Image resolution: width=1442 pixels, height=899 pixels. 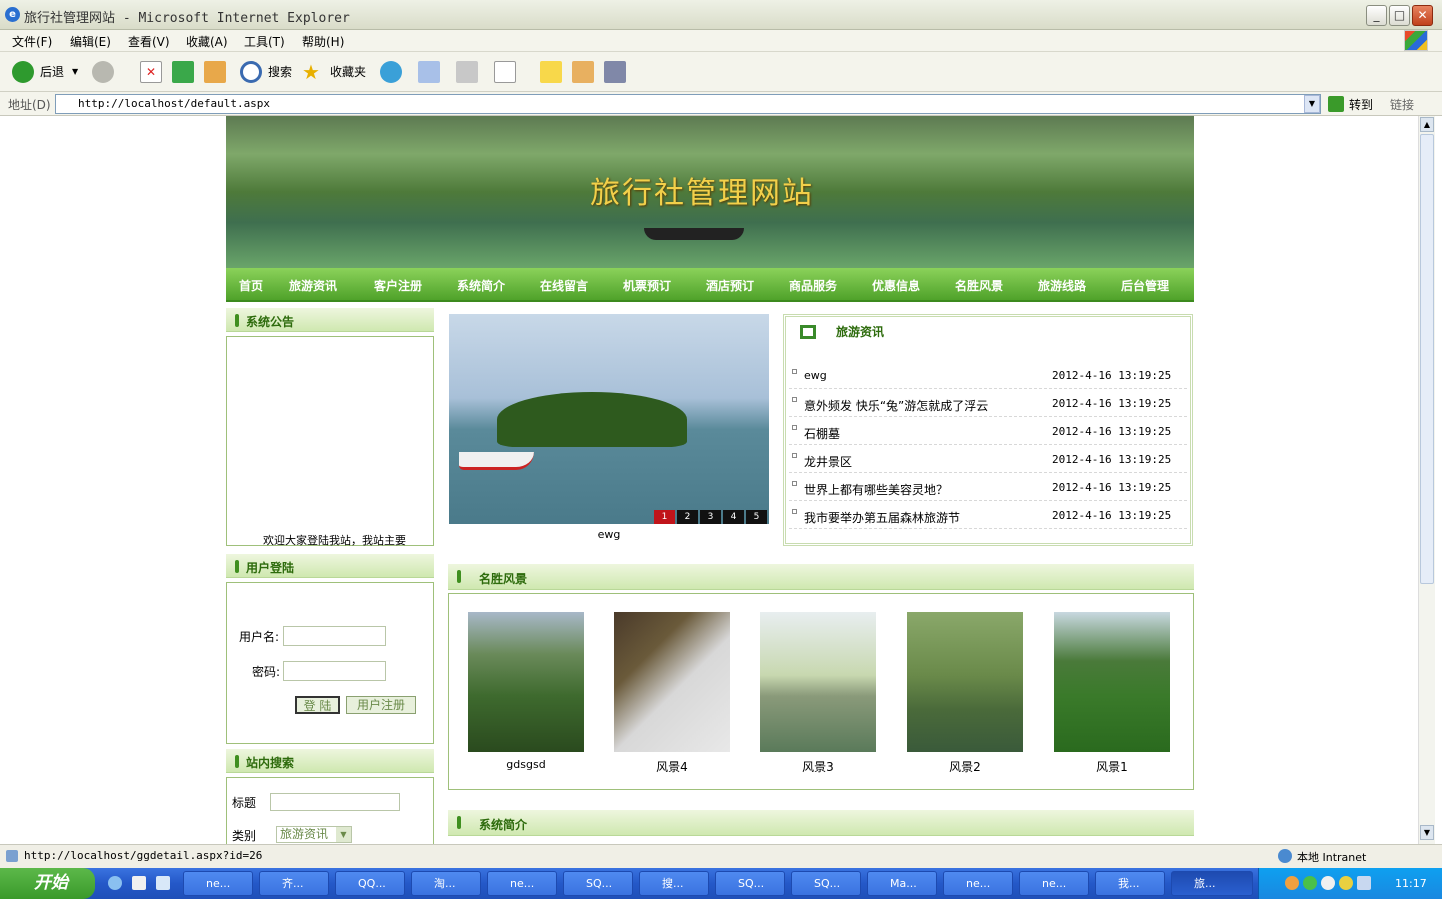 I want to click on refresh-icon, so click(x=183, y=72).